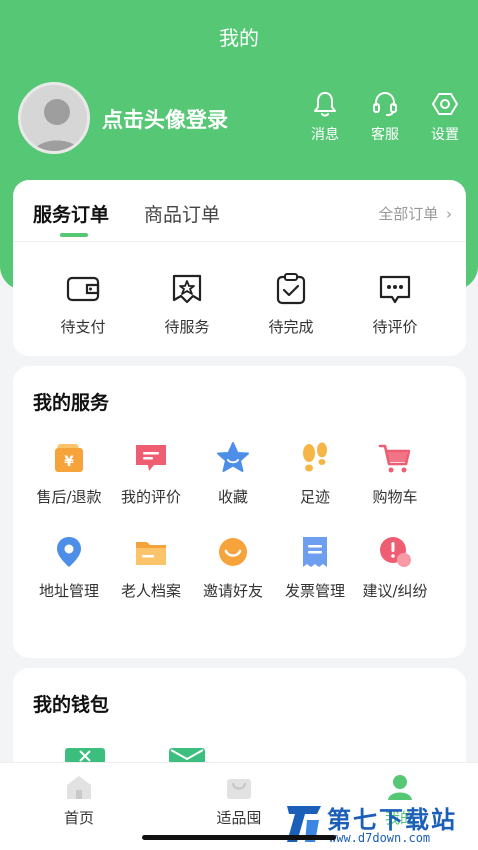  What do you see at coordinates (239, 211) in the screenshot?
I see `order-tabs: 服务订单 商品订单 全部订单 ›` at bounding box center [239, 211].